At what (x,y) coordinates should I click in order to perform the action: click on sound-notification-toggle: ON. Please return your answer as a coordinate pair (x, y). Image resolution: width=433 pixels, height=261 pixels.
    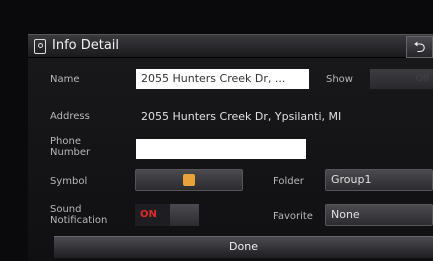
    Looking at the image, I should click on (167, 215).